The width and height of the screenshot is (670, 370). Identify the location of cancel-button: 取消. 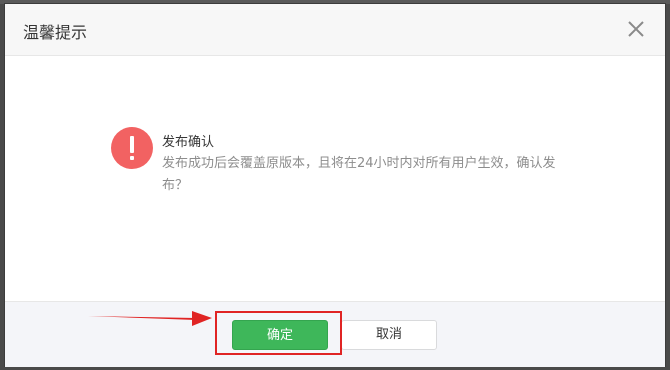
(389, 335).